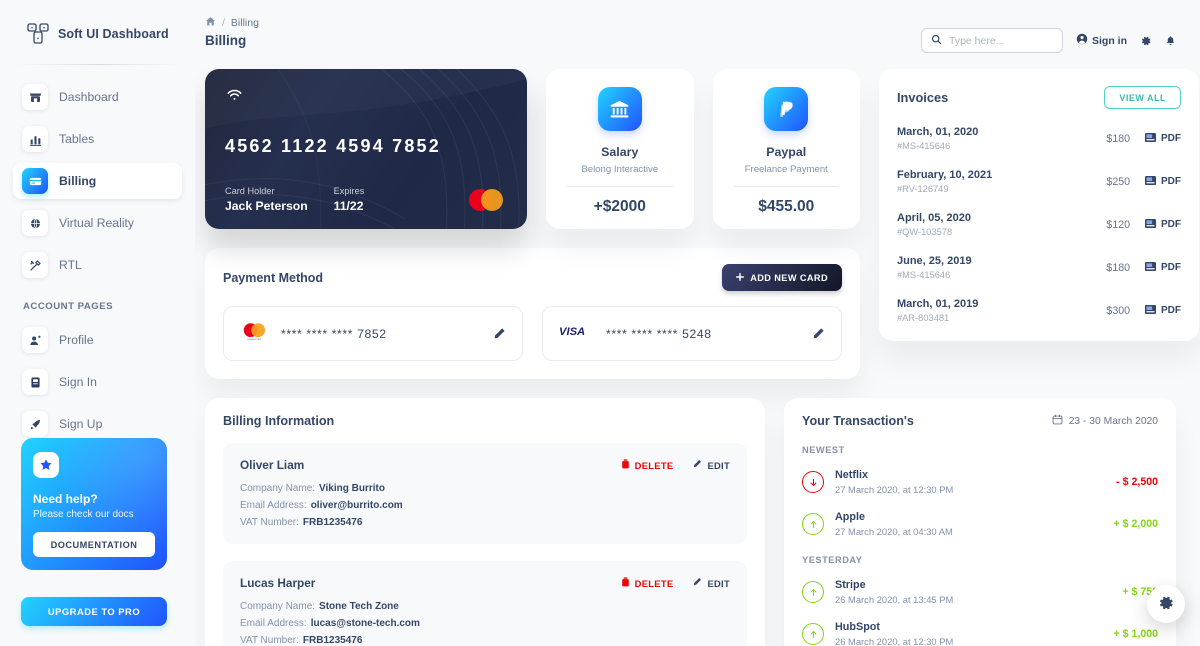  What do you see at coordinates (934, 218) in the screenshot?
I see `invoice-date: April, 05, 2020` at bounding box center [934, 218].